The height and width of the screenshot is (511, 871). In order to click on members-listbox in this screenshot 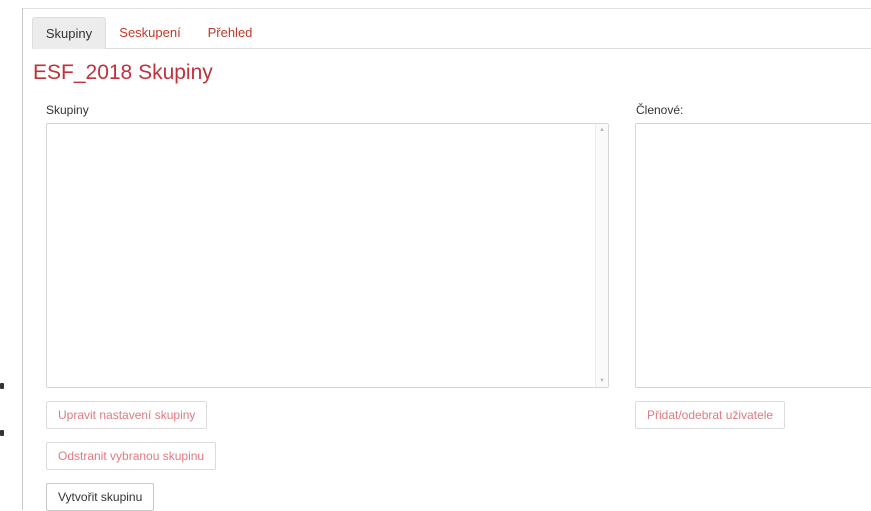, I will do `click(753, 255)`.